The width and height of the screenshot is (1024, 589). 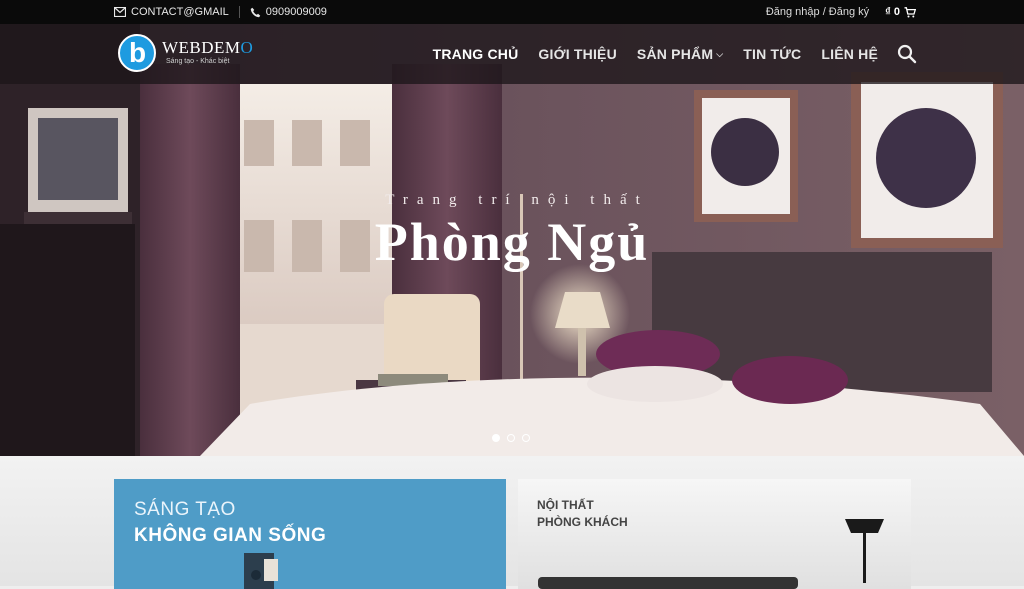 I want to click on logo-wordmark: WEBDEMO, so click(x=208, y=47).